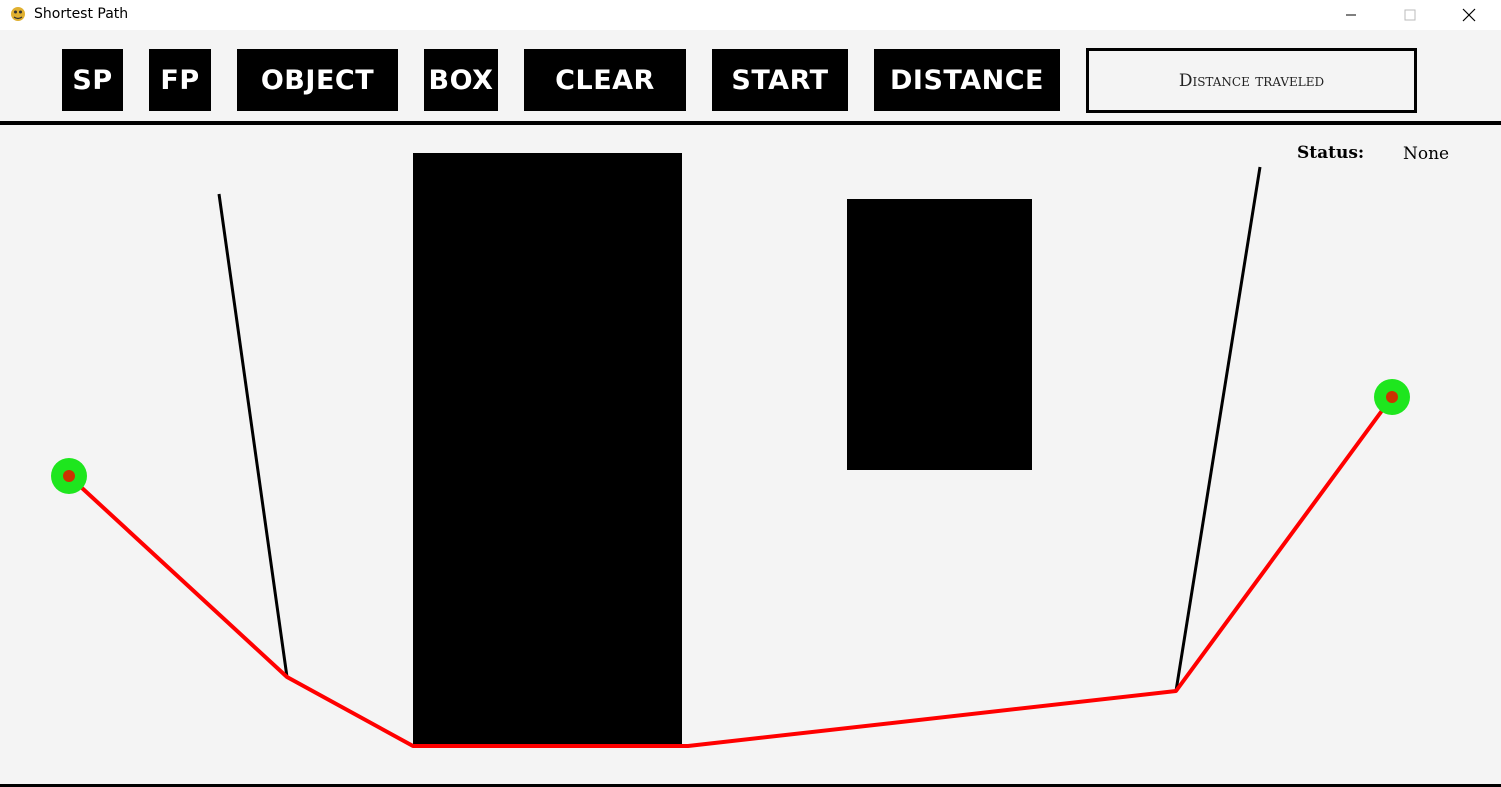  What do you see at coordinates (547, 449) in the screenshot?
I see `obstacle-tall-box` at bounding box center [547, 449].